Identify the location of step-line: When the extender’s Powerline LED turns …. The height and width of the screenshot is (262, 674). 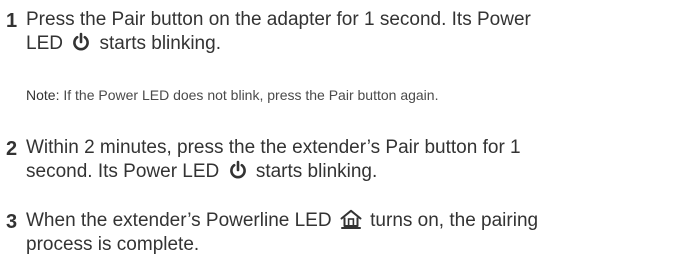
(349, 221).